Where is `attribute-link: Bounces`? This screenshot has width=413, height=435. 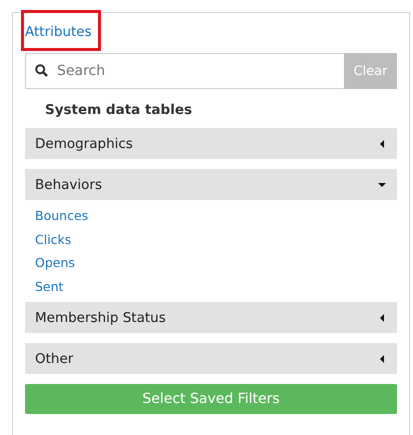 attribute-link: Bounces is located at coordinates (61, 218).